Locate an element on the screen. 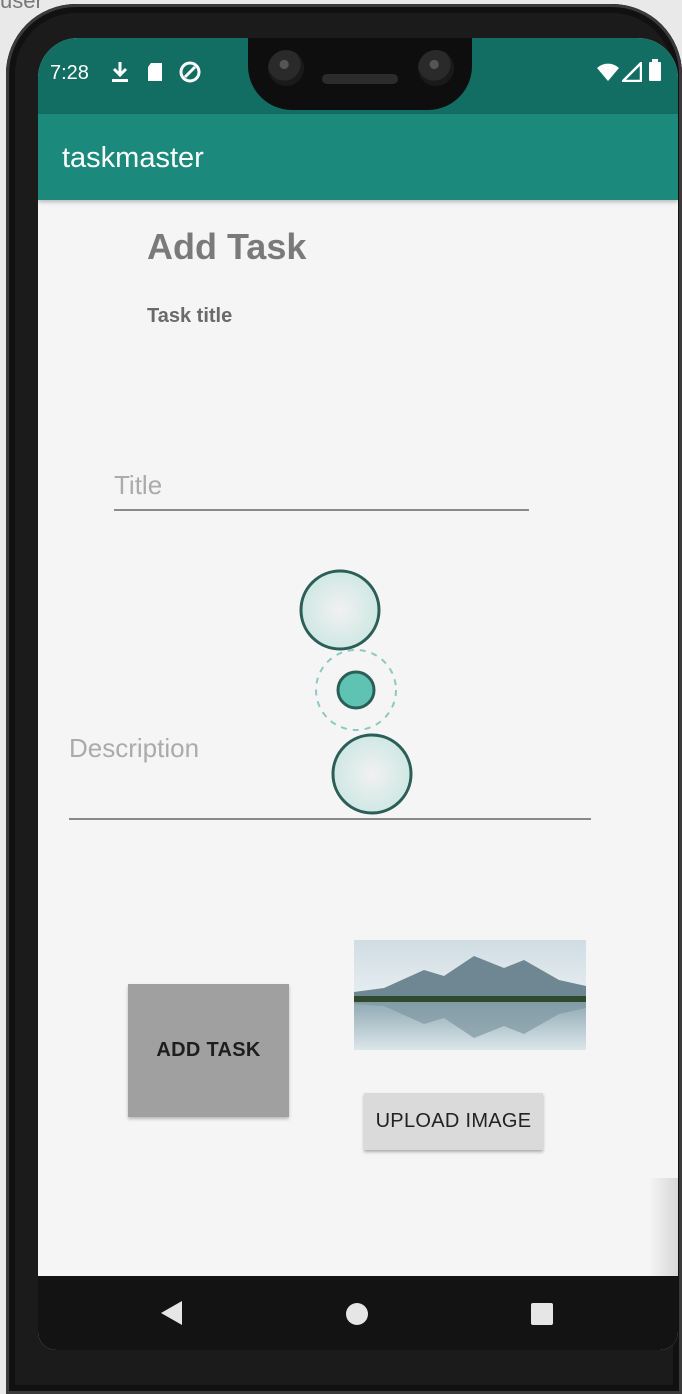  app-title: taskmaster is located at coordinates (133, 158).